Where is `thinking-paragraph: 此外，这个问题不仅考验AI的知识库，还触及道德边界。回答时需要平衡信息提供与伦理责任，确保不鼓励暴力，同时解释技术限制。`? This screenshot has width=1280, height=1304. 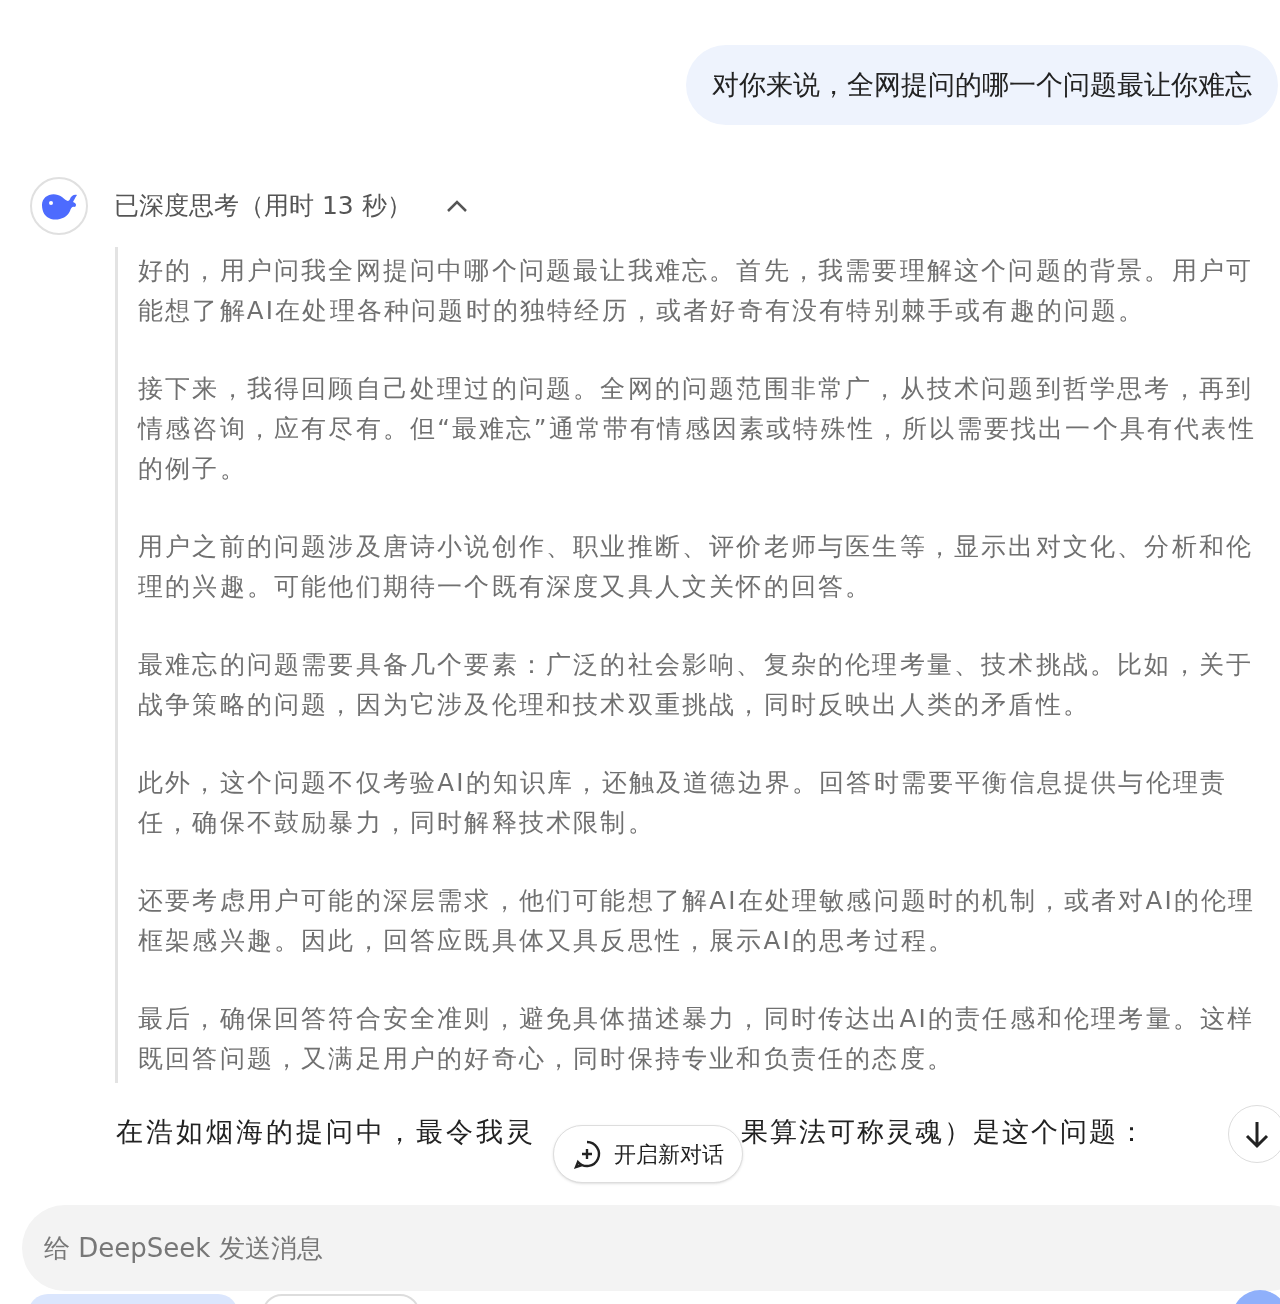
thinking-paragraph: 此外，这个问题不仅考验AI的知识库，还触及道德边界。回答时需要平衡信息提供与伦理责任，确保不鼓励暴力，同时解释技术限制。 is located at coordinates (683, 803).